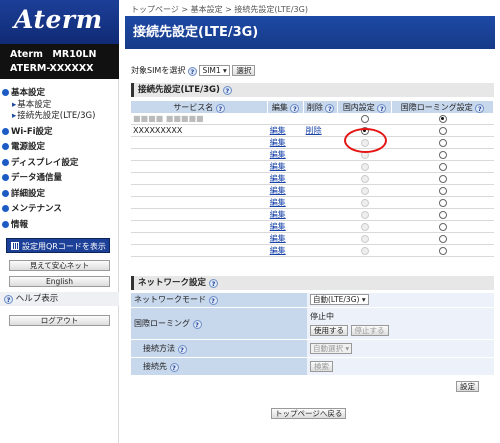 The image size is (500, 443). Describe the element at coordinates (48, 179) in the screenshot. I see `menu-data-usage: データ通信量` at that location.